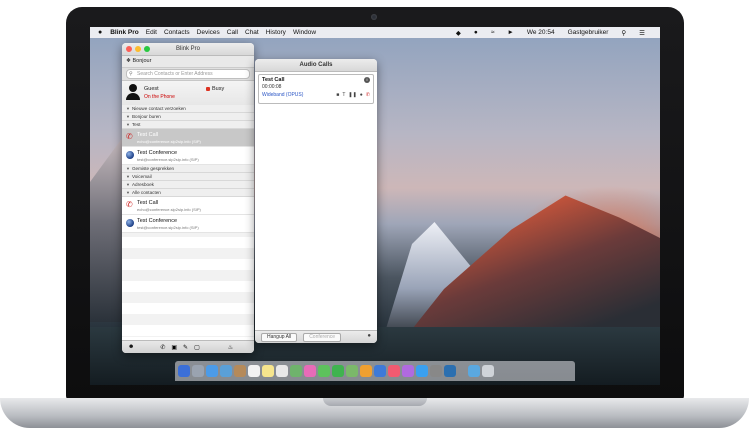  What do you see at coordinates (188, 109) in the screenshot?
I see `group-header: ▼ Nieuwe contact verzoeken` at bounding box center [188, 109].